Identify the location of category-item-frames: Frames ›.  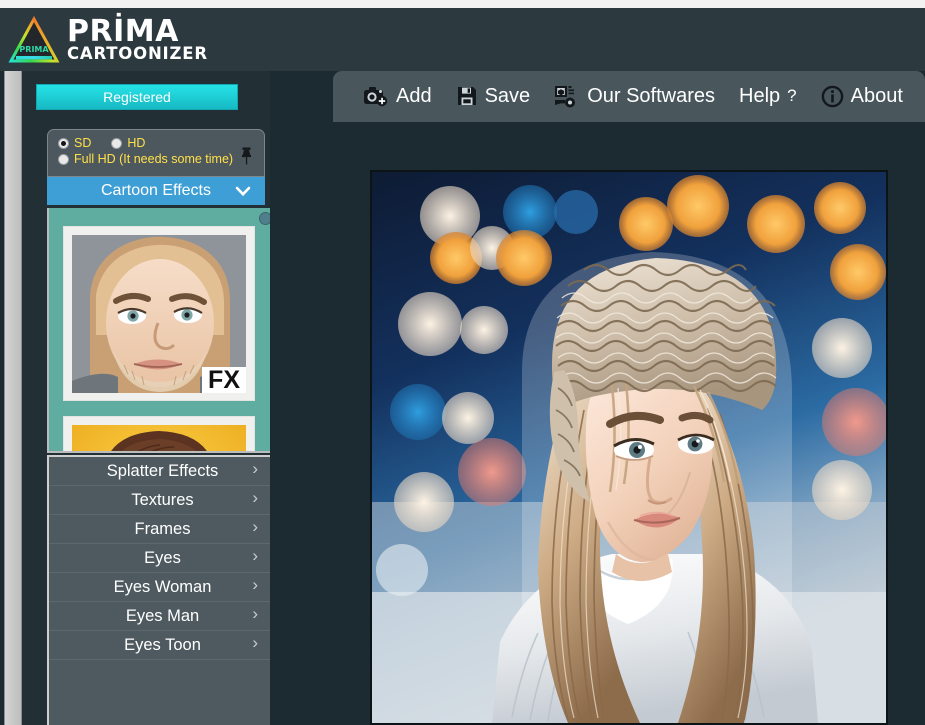
(162, 529).